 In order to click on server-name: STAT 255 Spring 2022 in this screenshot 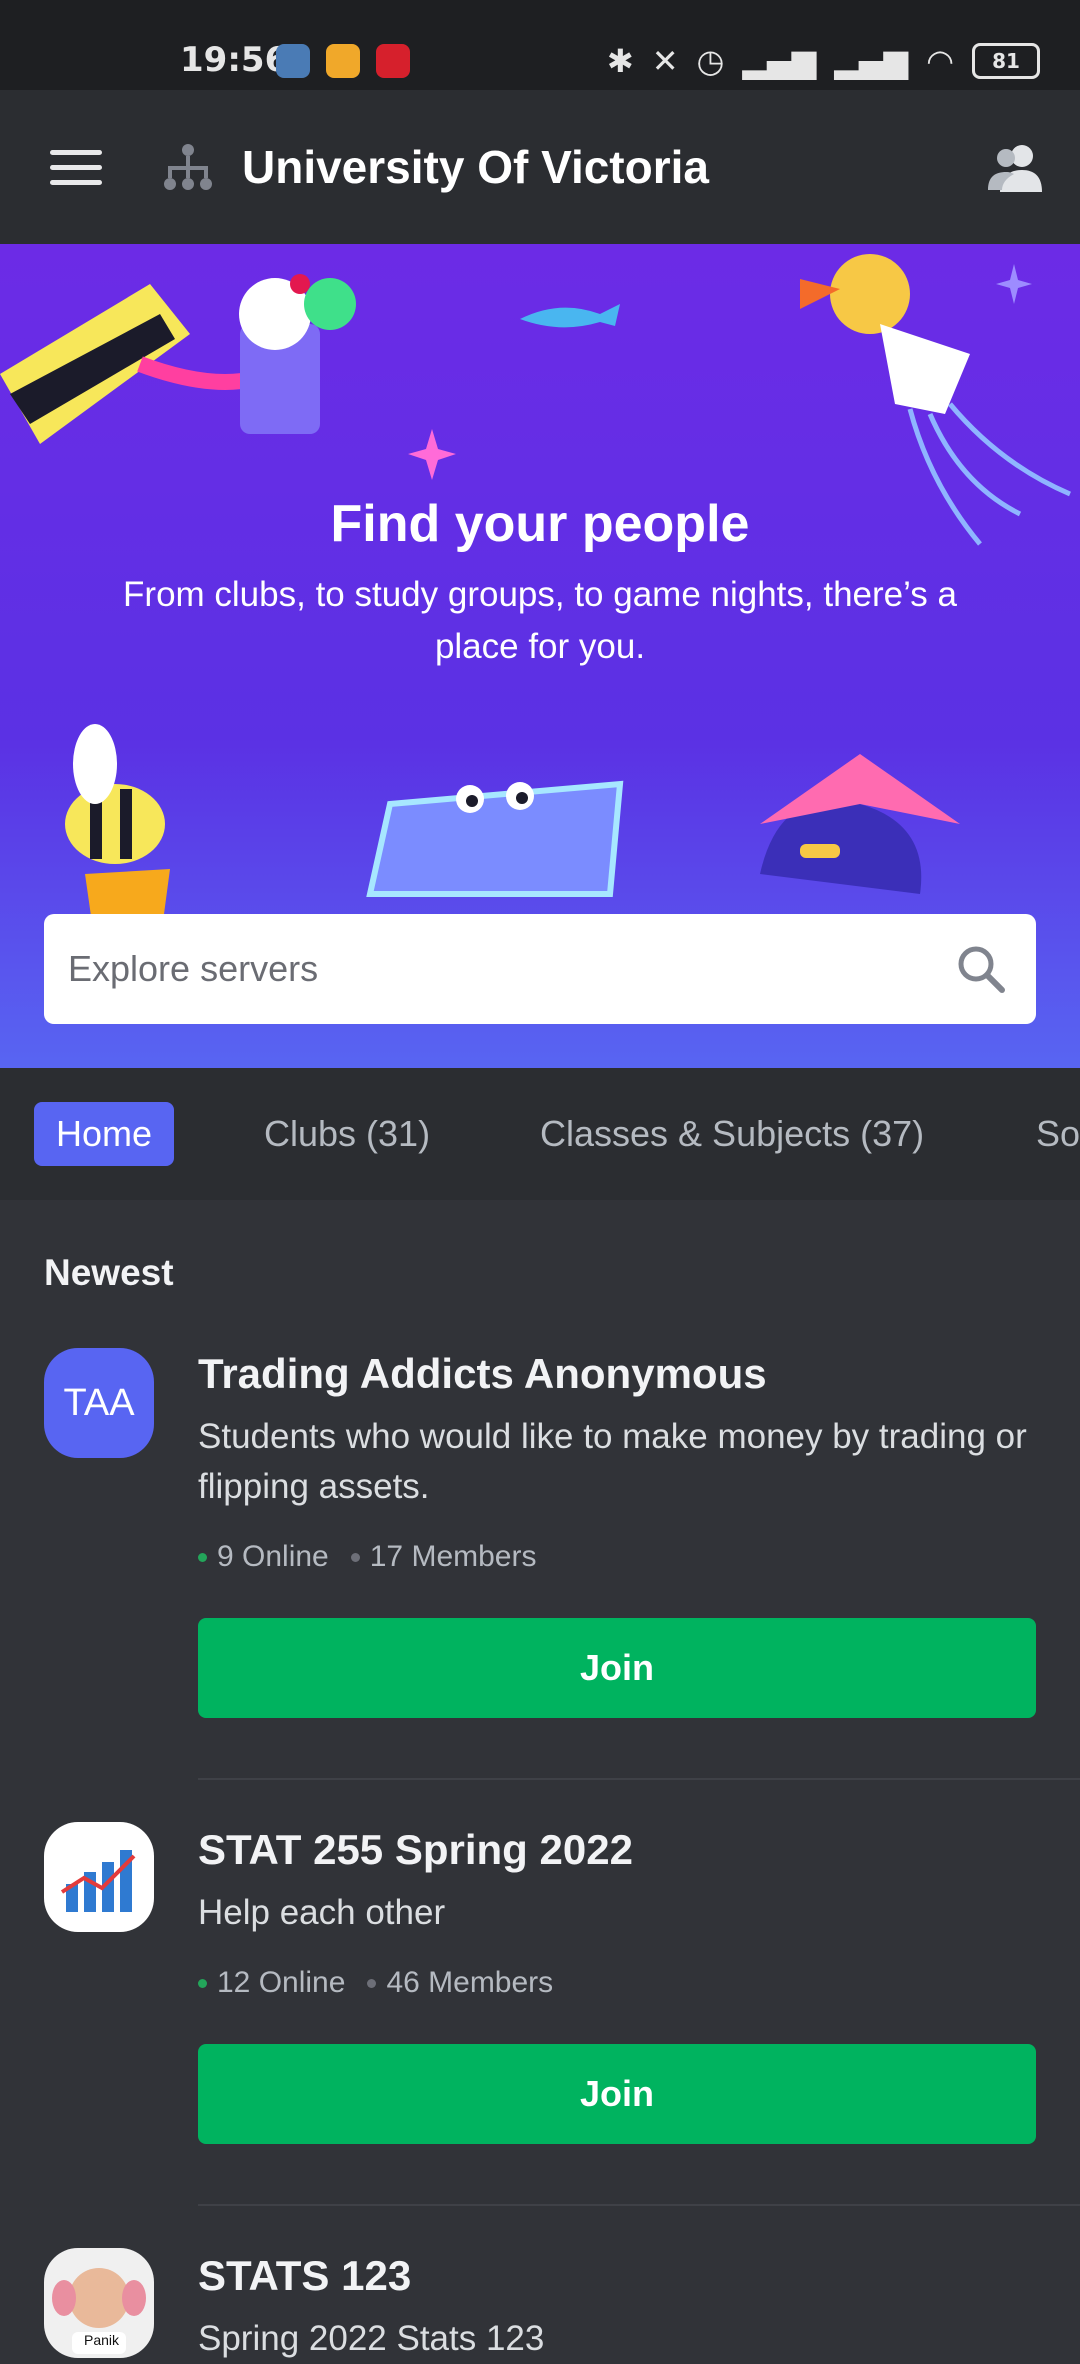, I will do `click(415, 1850)`.